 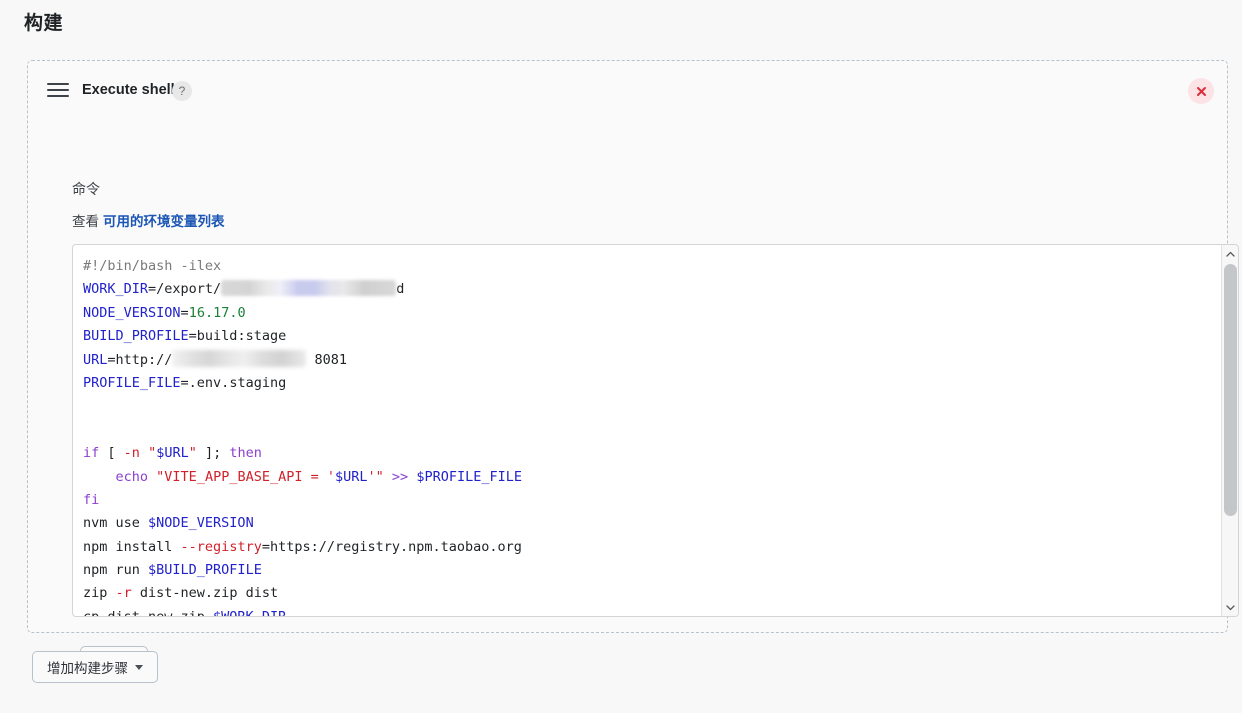 I want to click on add-build-step-button: 增加构建步骤, so click(x=95, y=667).